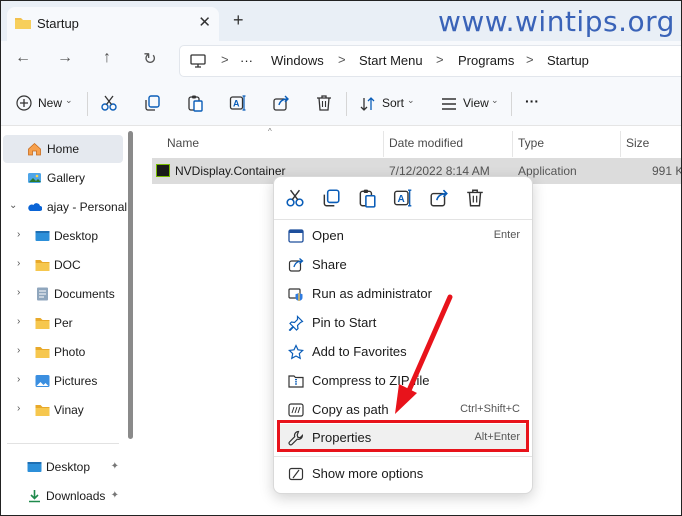 This screenshot has width=682, height=516. What do you see at coordinates (531, 143) in the screenshot?
I see `column-header-type: Type` at bounding box center [531, 143].